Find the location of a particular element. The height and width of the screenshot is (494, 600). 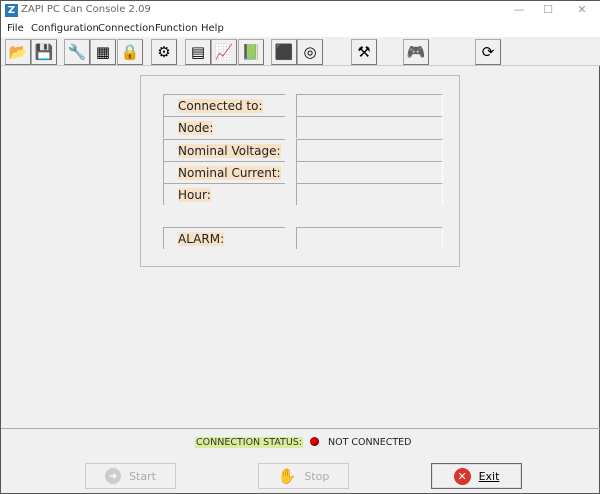

hour-label-cell: Hour: is located at coordinates (224, 194).